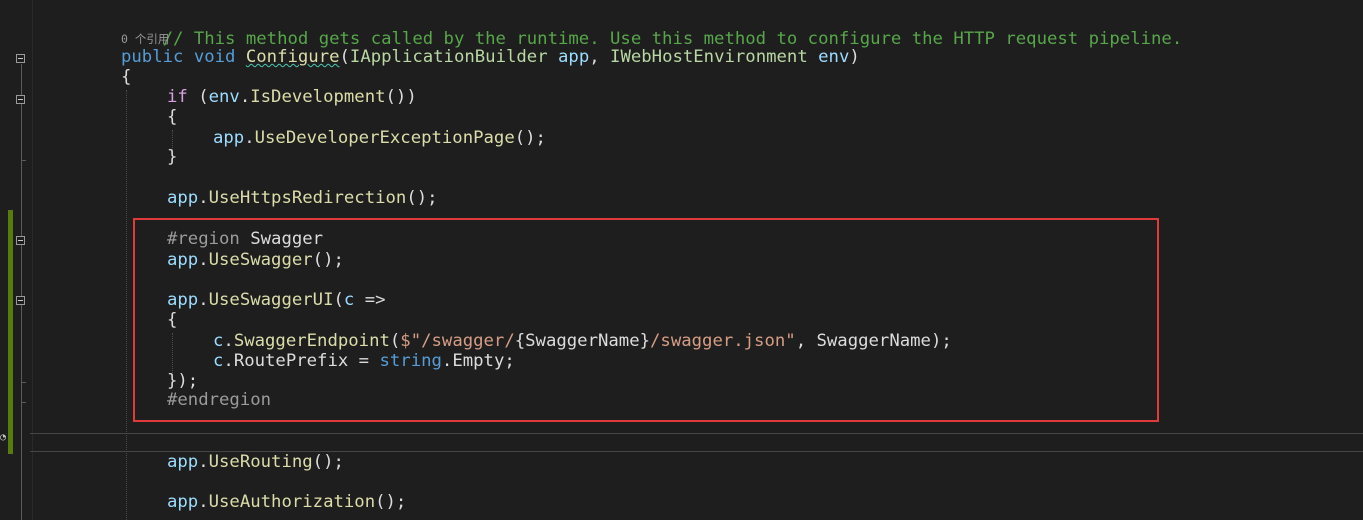 The width and height of the screenshot is (1363, 520). What do you see at coordinates (293, 57) in the screenshot?
I see `method-name-configure: Configure` at bounding box center [293, 57].